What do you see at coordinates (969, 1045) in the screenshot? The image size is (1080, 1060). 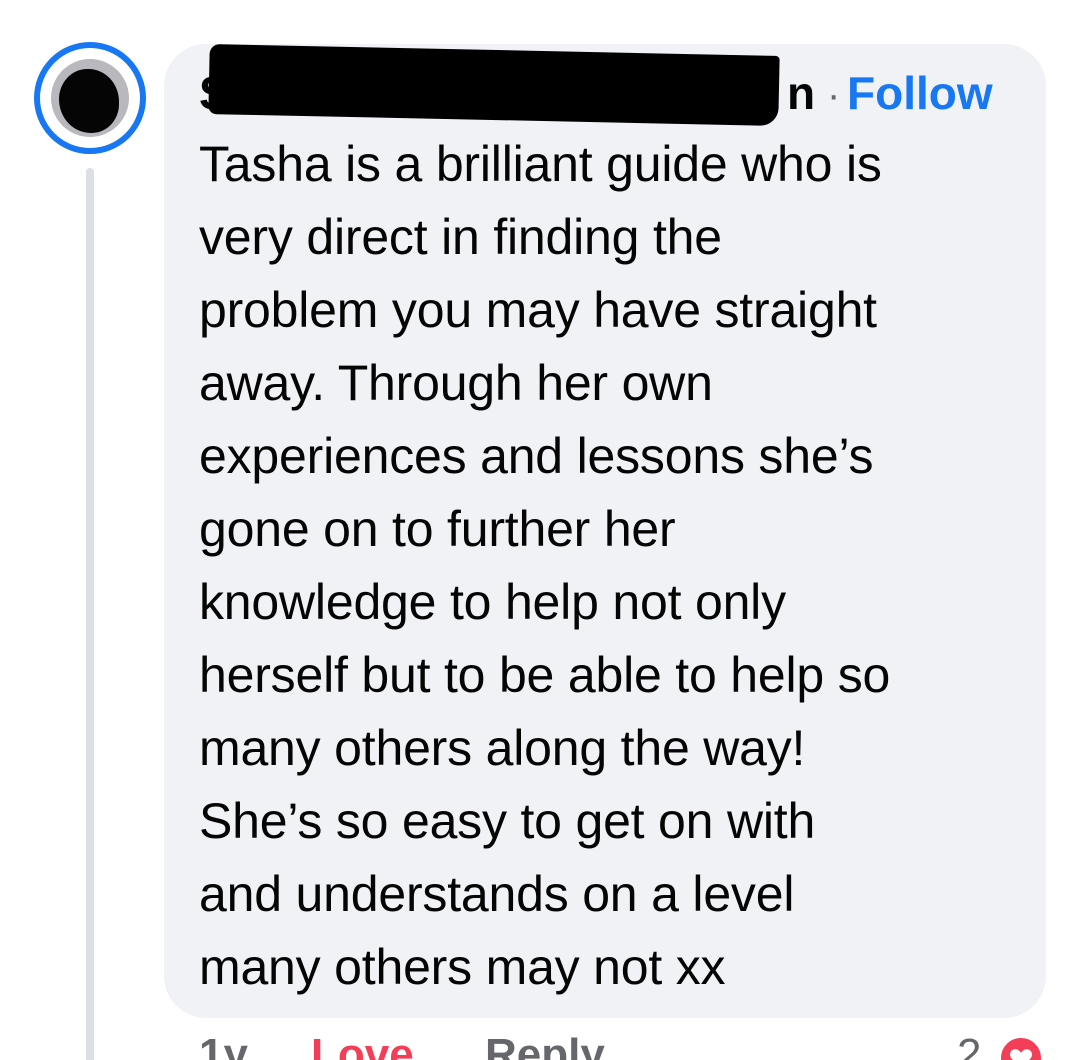 I see `reaction-count: 2` at bounding box center [969, 1045].